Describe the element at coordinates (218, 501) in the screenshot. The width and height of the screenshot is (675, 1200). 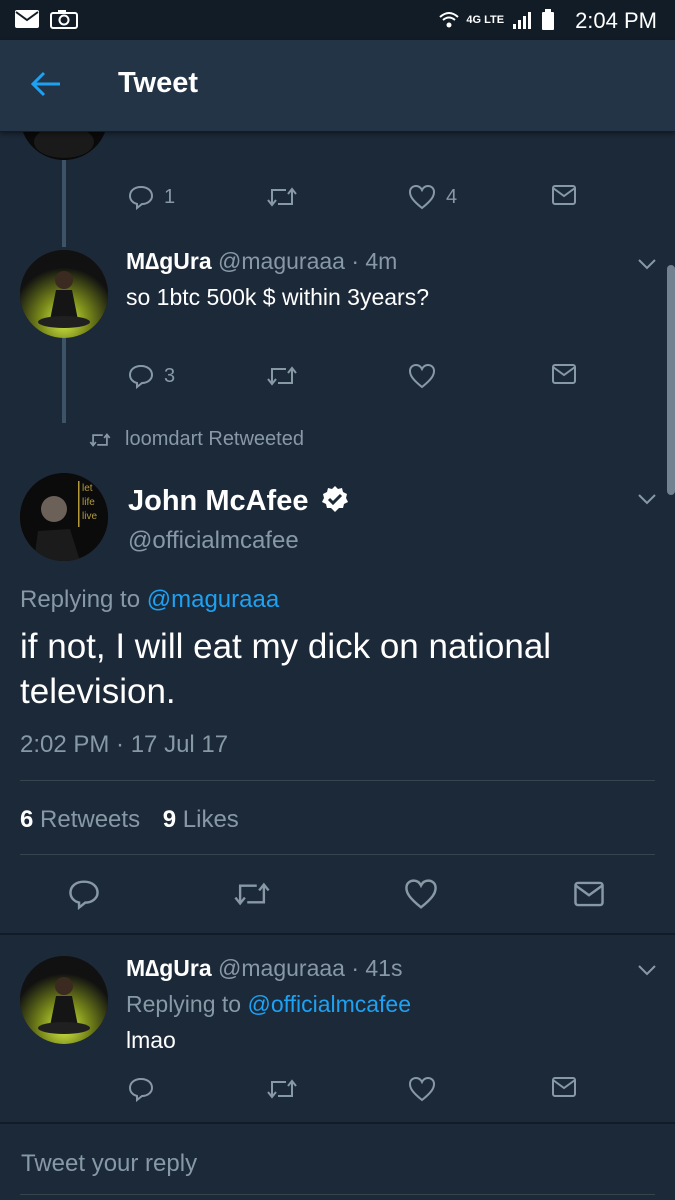
I see `main-tweet-name: John McAfee` at that location.